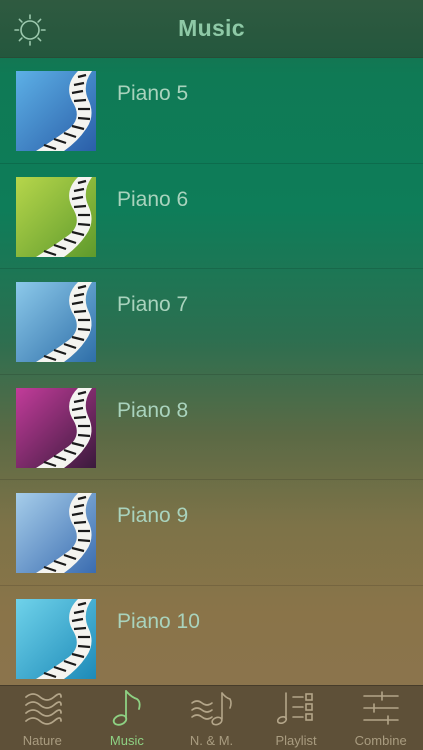  What do you see at coordinates (42, 740) in the screenshot?
I see `tab-label: Nature` at bounding box center [42, 740].